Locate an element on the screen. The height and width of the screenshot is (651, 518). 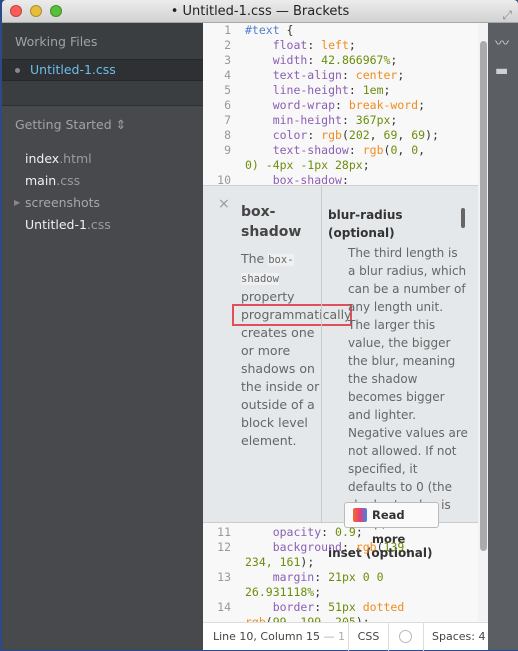
close-window-button is located at coordinates (16, 11).